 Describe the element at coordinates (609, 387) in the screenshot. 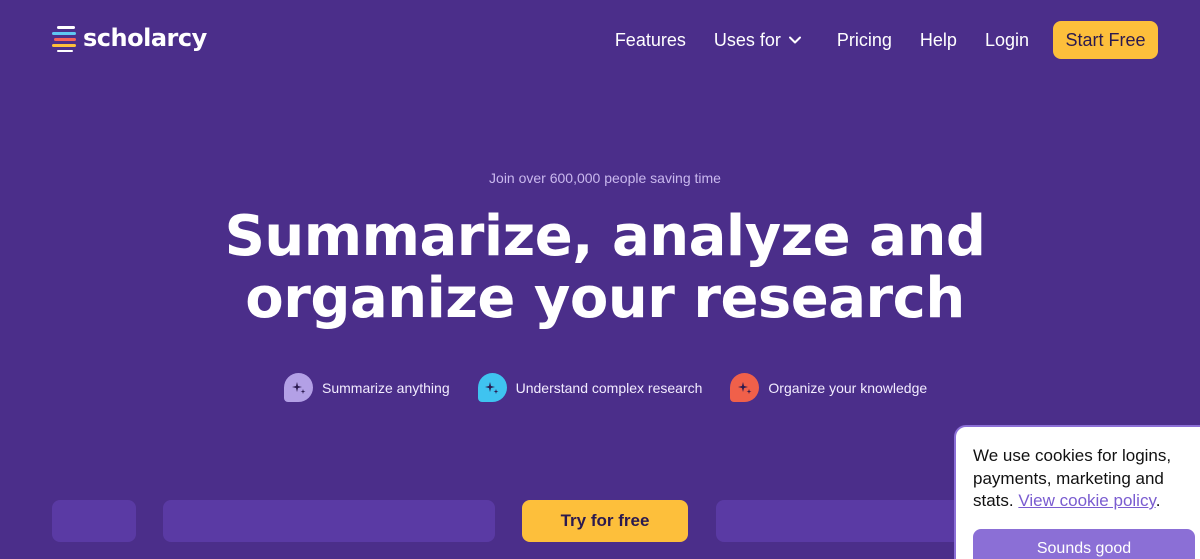

I see `feature-label: Understand complex research` at that location.